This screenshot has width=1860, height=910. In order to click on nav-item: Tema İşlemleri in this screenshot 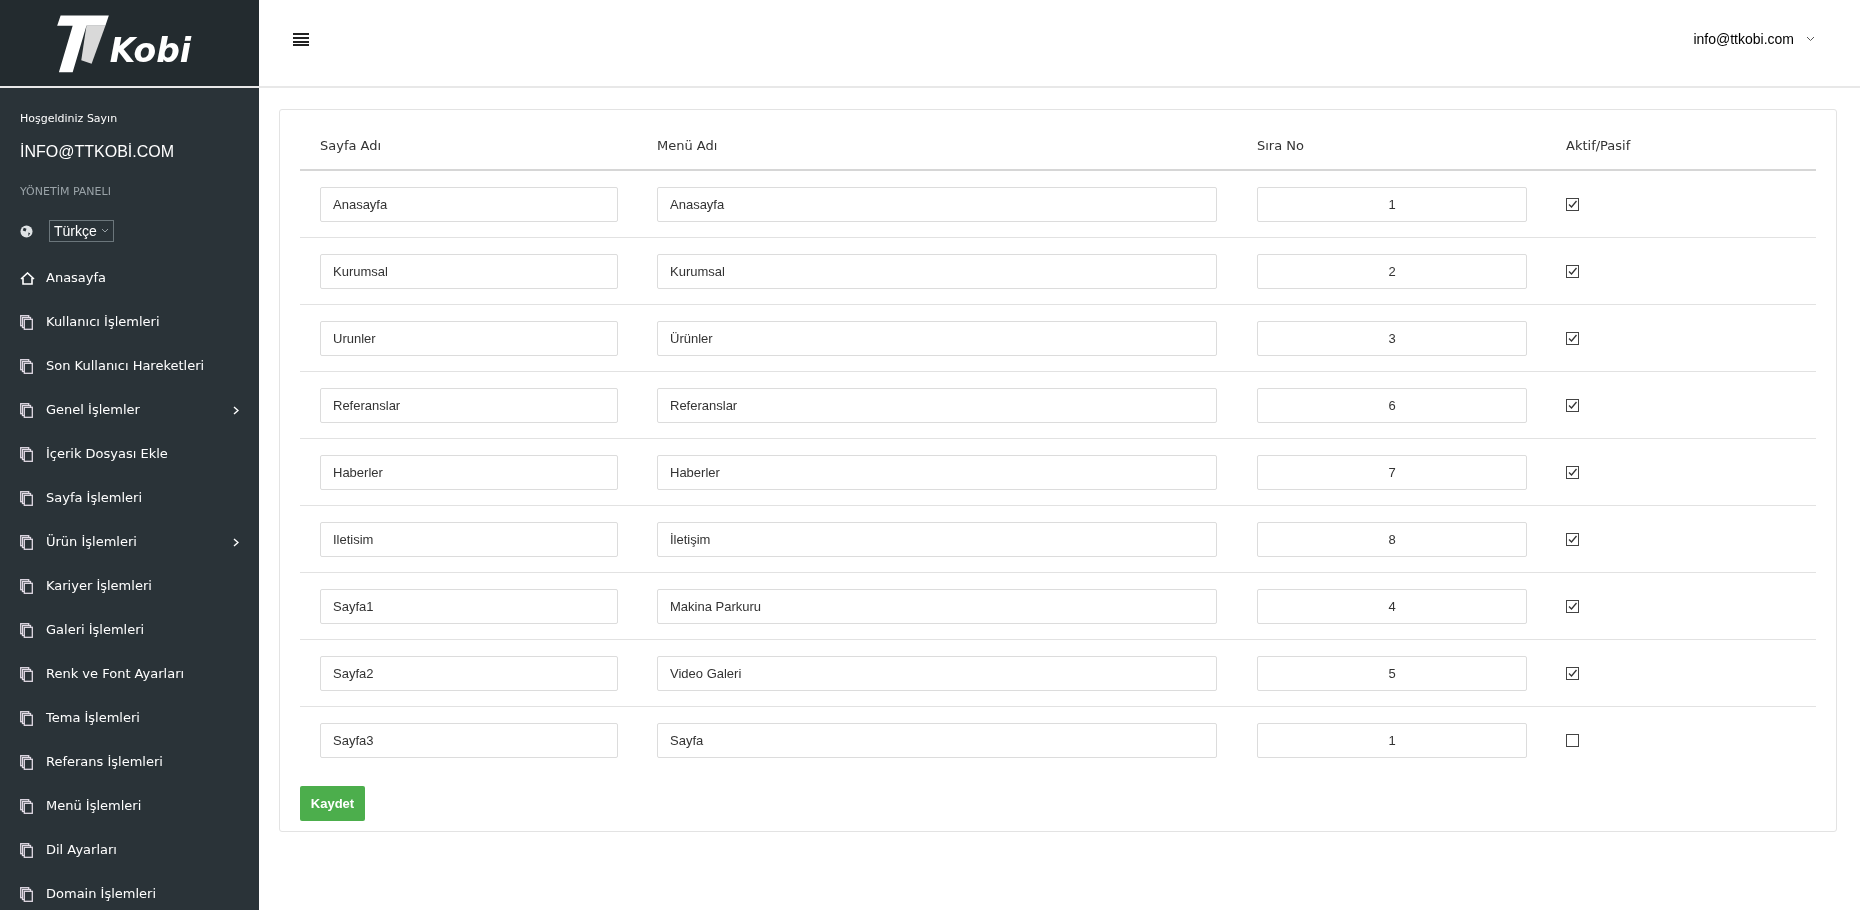, I will do `click(129, 718)`.